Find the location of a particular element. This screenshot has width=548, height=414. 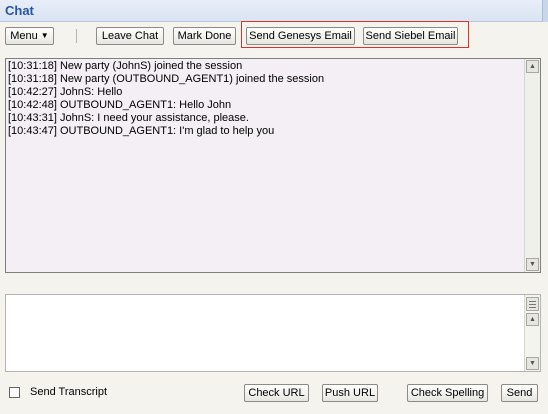

send-button: Send is located at coordinates (519, 393).